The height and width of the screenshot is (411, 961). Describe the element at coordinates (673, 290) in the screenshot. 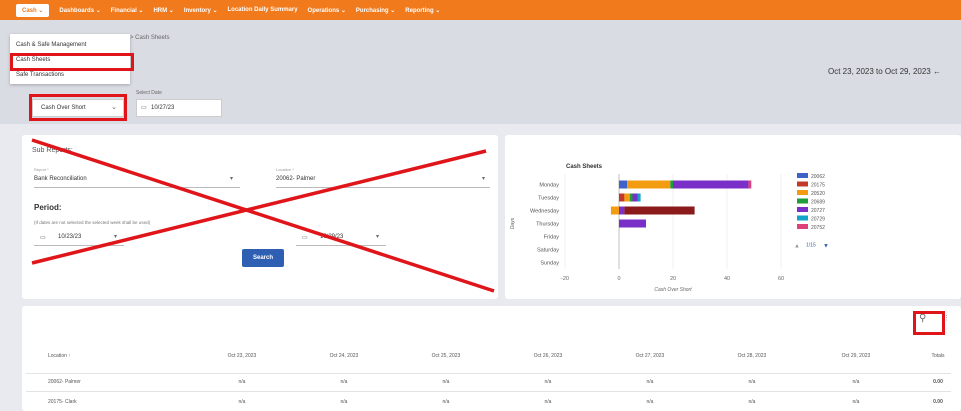

I see `chart-x-axis-label: Cash Over Short` at that location.